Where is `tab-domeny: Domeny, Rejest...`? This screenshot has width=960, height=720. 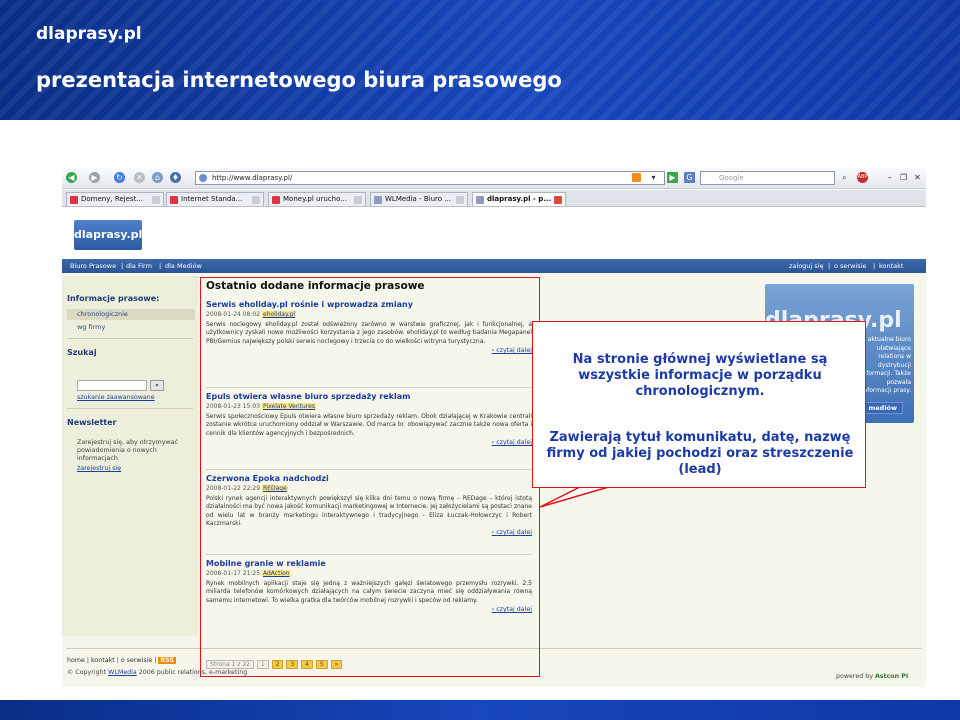
tab-domeny: Domeny, Rejest... is located at coordinates (115, 199).